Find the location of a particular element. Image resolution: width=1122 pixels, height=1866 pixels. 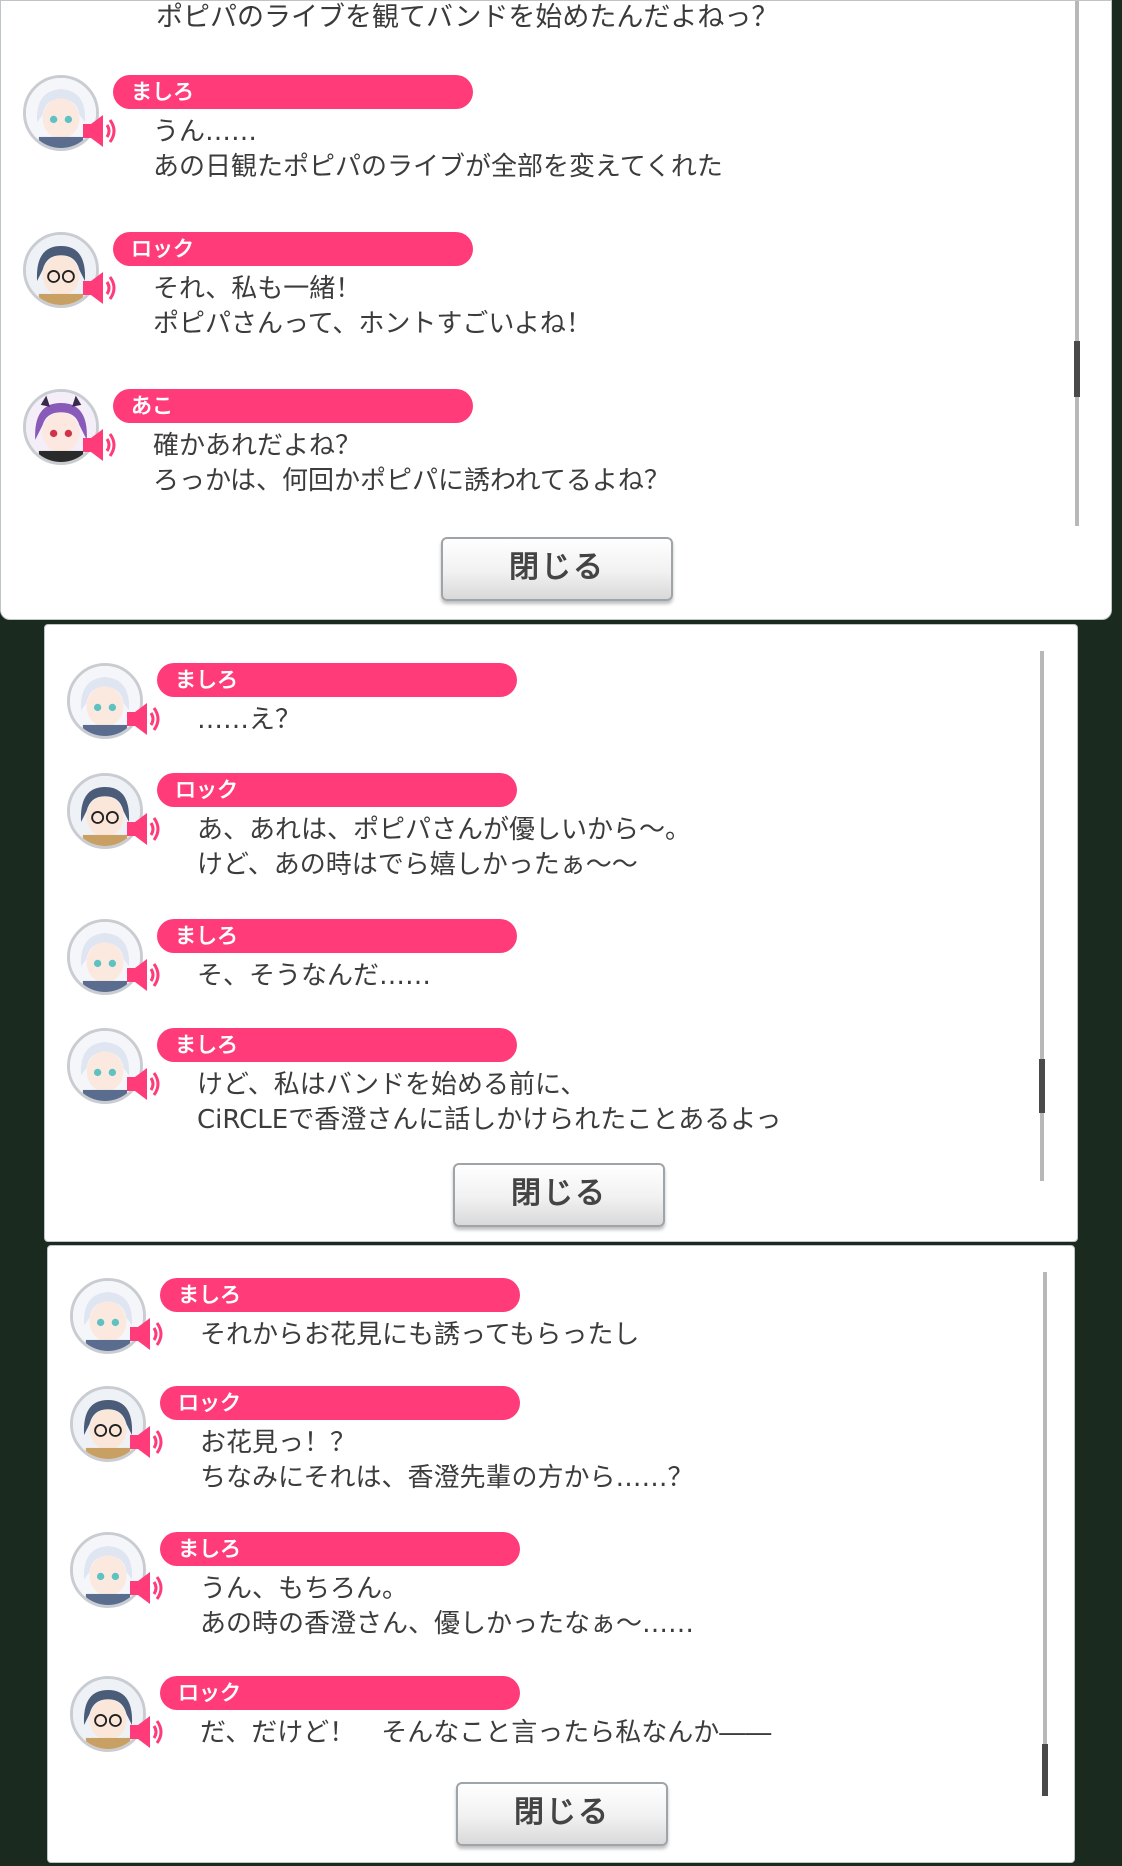

message-line: ちなみにそれは、香澄先輩の方から……？ is located at coordinates (447, 1478).